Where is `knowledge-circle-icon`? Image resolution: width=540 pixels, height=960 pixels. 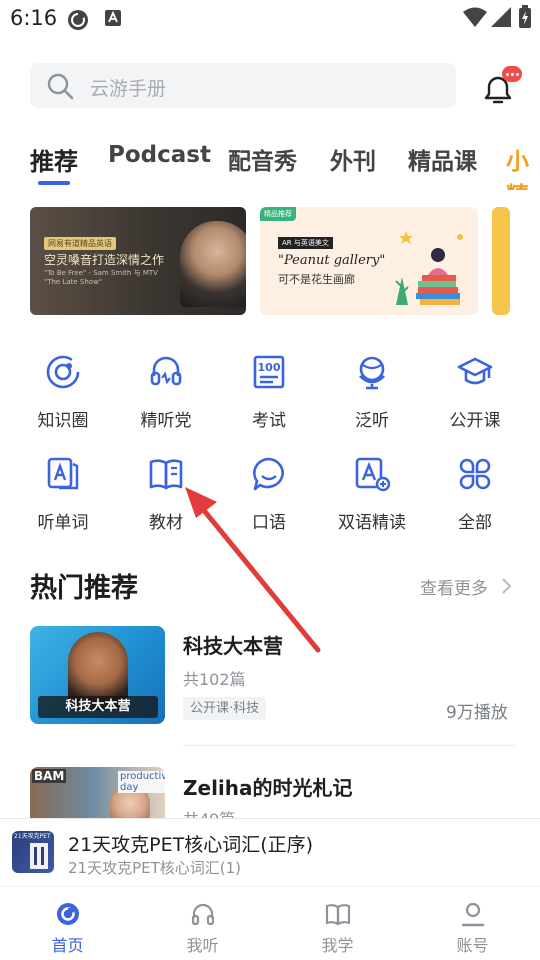 knowledge-circle-icon is located at coordinates (63, 372).